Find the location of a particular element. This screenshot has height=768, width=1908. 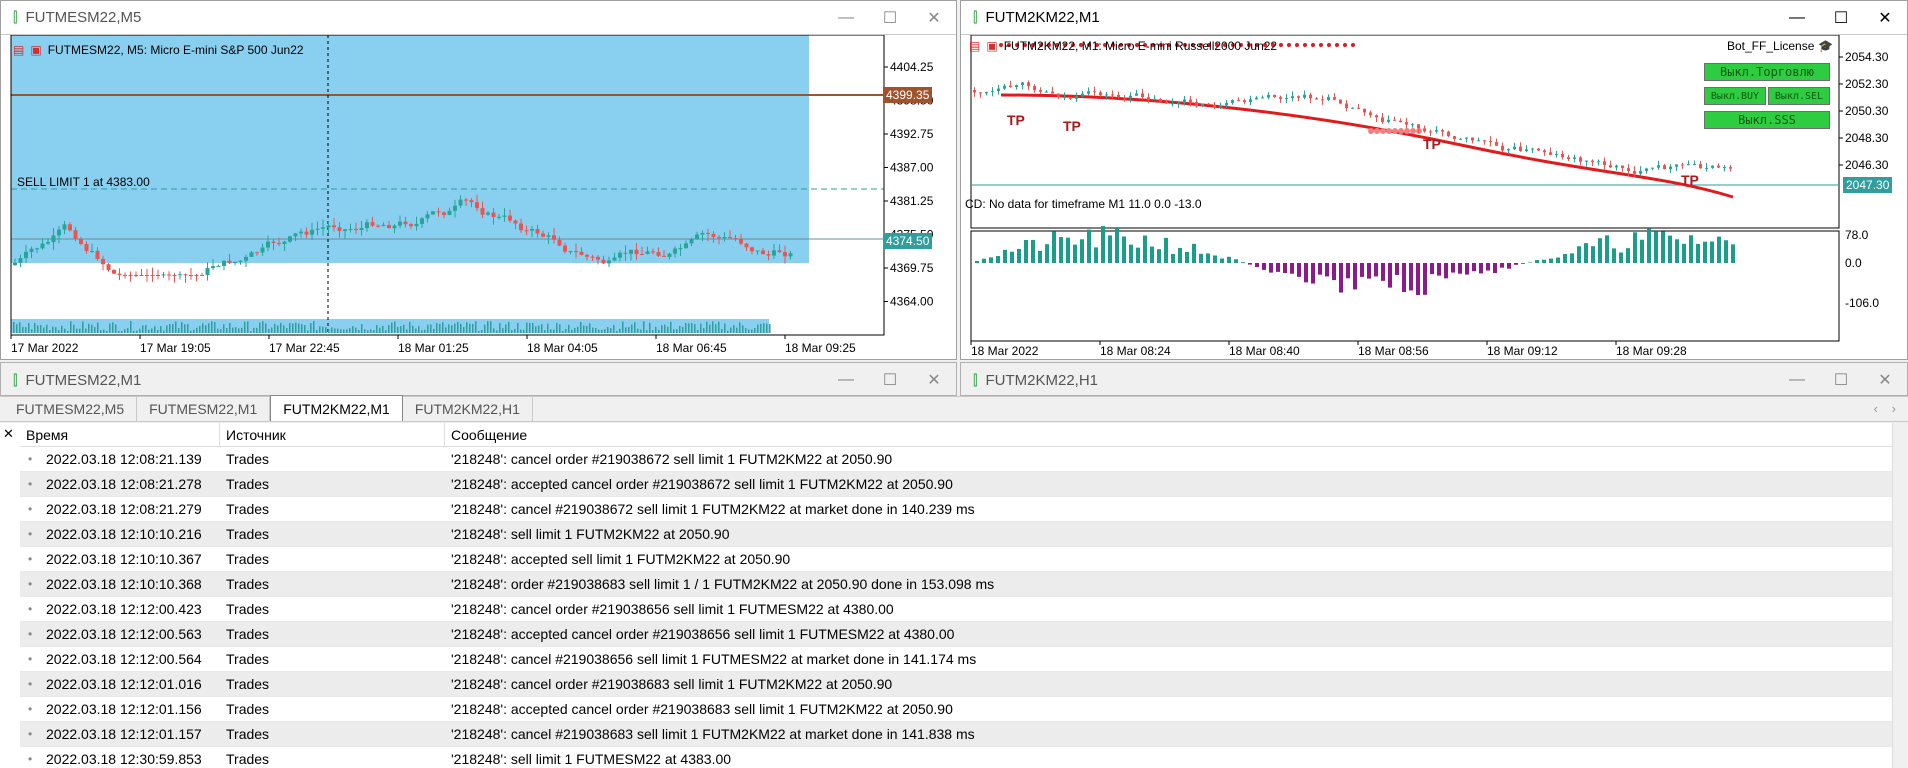

time-cell: 2022.03.18 12:10:10.368 is located at coordinates (120, 584).